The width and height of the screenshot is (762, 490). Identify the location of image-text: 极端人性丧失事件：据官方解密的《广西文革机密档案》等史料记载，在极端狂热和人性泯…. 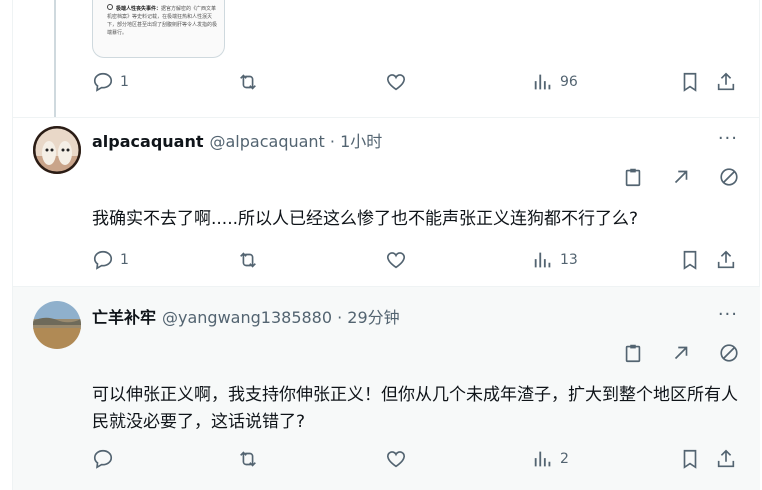
(162, 20).